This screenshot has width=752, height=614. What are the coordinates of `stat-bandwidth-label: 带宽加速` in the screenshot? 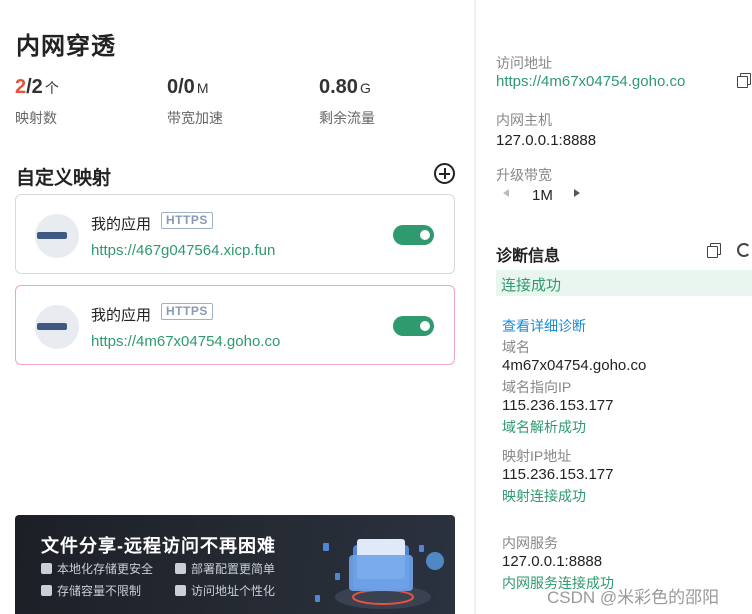 It's located at (195, 118).